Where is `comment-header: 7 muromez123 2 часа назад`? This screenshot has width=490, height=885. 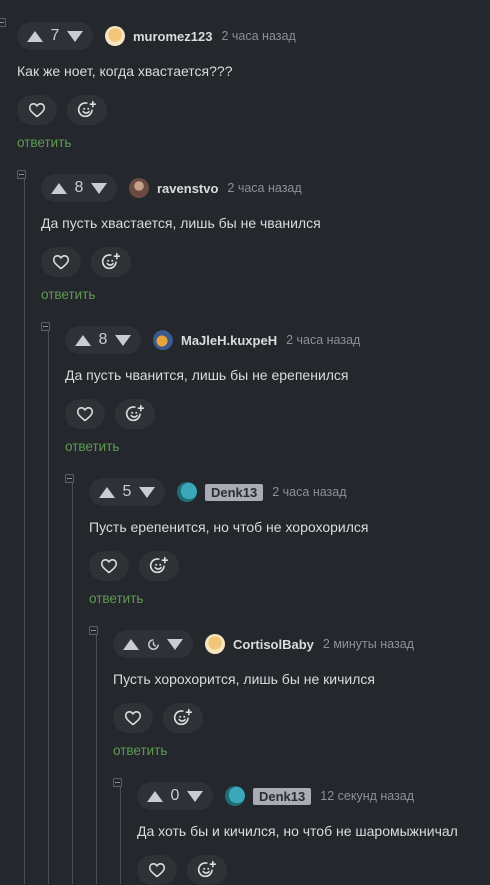 comment-header: 7 muromez123 2 часа назад is located at coordinates (156, 36).